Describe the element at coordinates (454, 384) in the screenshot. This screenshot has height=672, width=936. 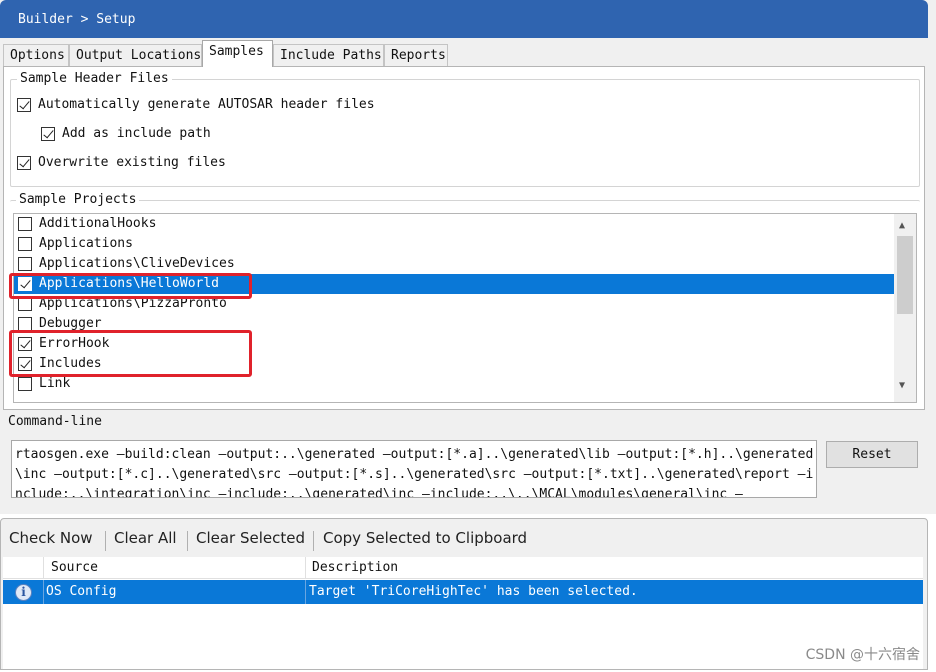
I see `list-item: Link` at that location.